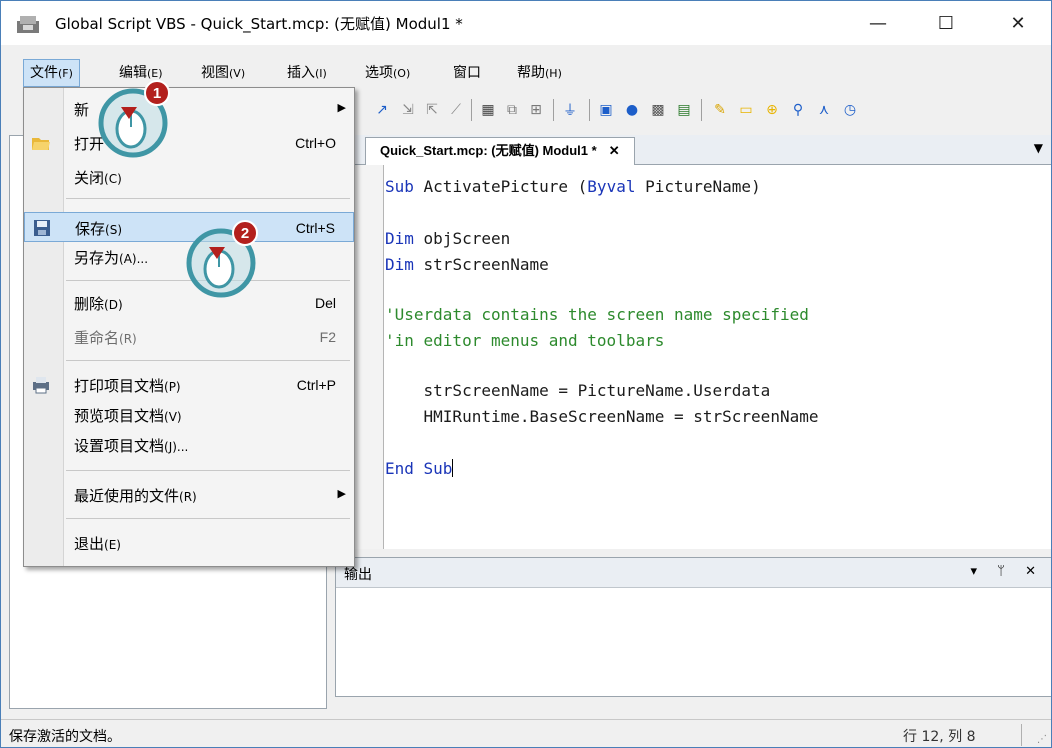 This screenshot has width=1052, height=748. What do you see at coordinates (157, 93) in the screenshot?
I see `step-1-number: 1` at bounding box center [157, 93].